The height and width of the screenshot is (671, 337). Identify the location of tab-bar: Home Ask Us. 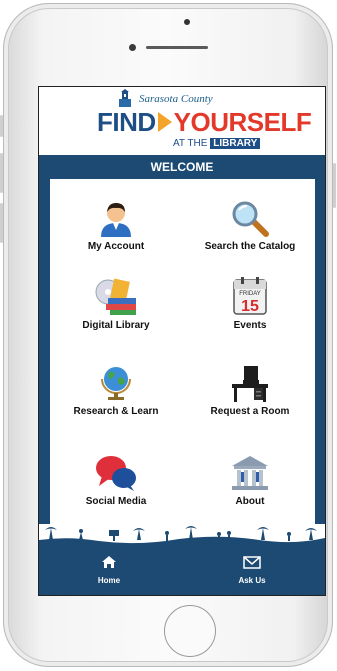
(182, 572).